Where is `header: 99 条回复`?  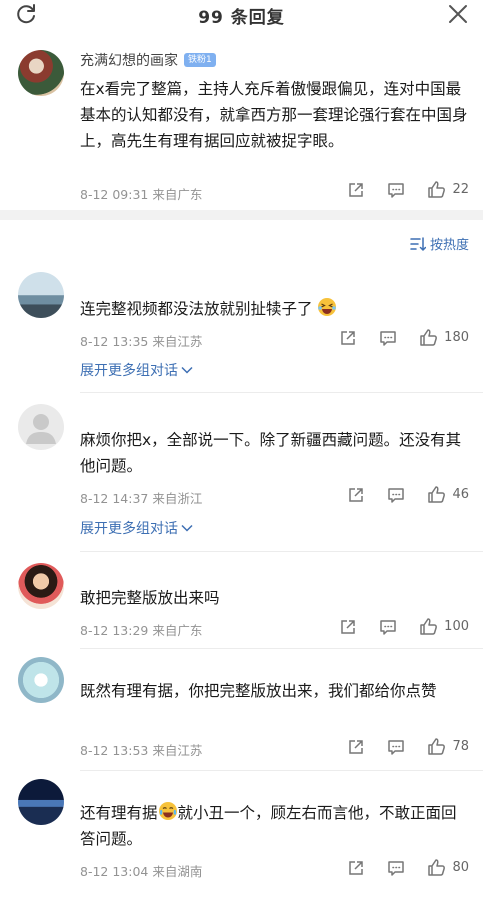 header: 99 条回复 is located at coordinates (241, 15).